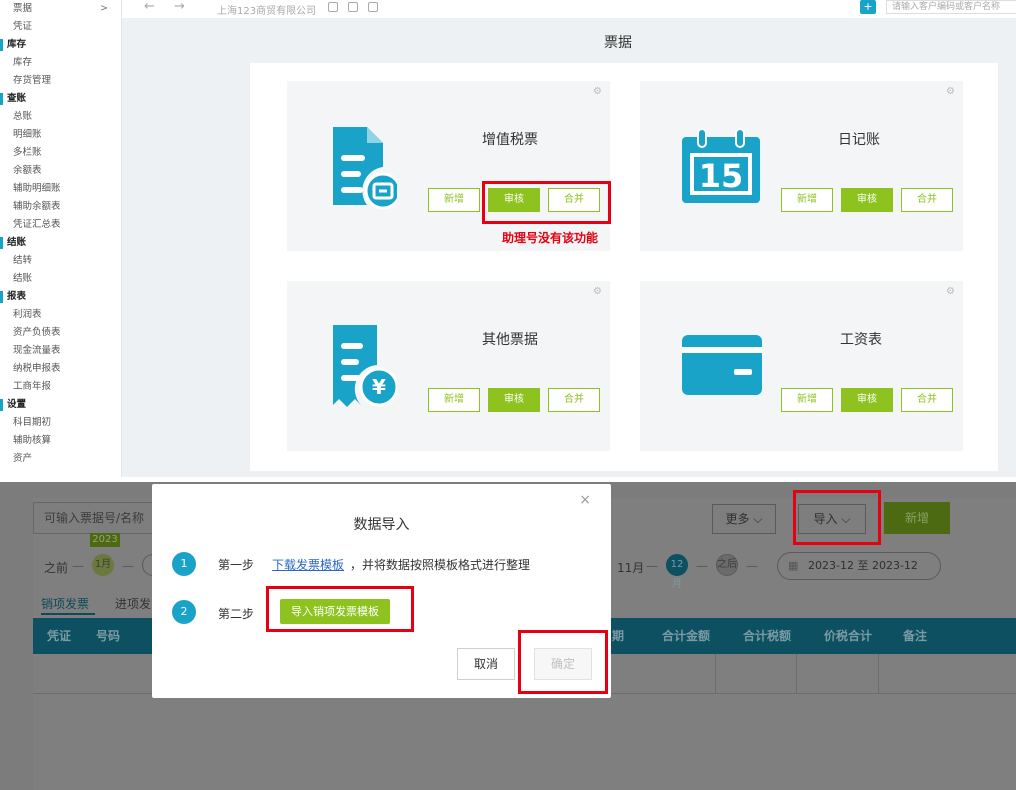 Image resolution: width=1016 pixels, height=790 pixels. I want to click on calendar-icon: ▦, so click(793, 565).